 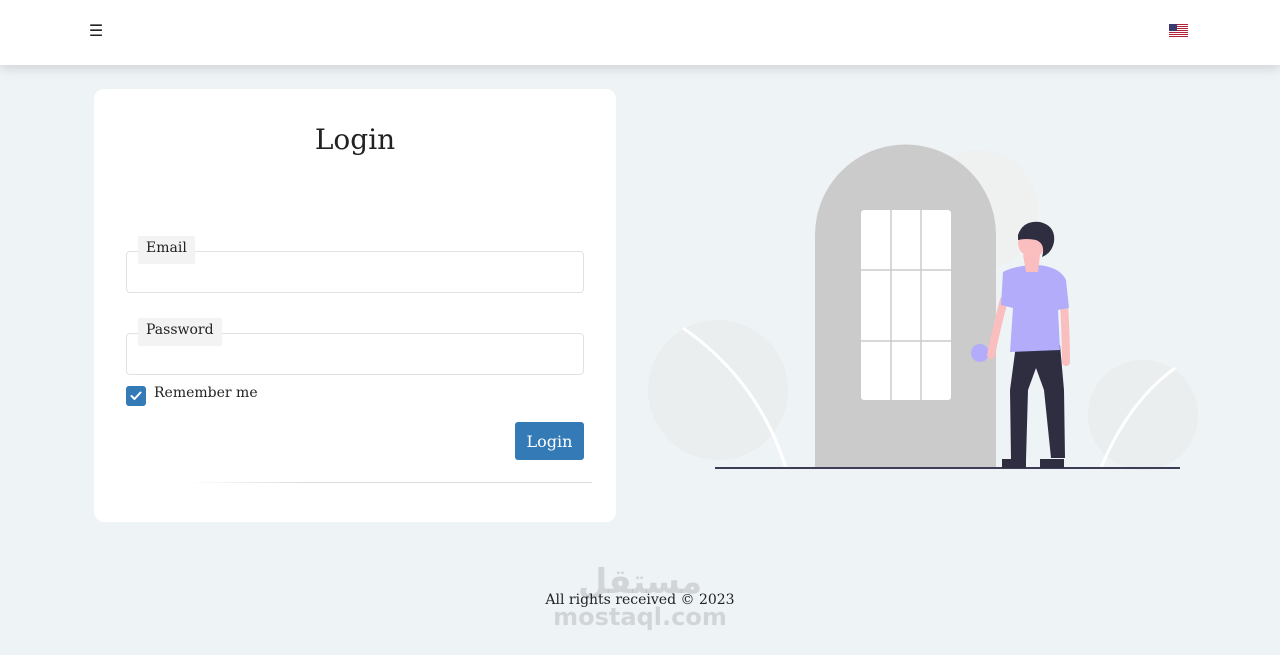 What do you see at coordinates (549, 441) in the screenshot?
I see `login-button: Login` at bounding box center [549, 441].